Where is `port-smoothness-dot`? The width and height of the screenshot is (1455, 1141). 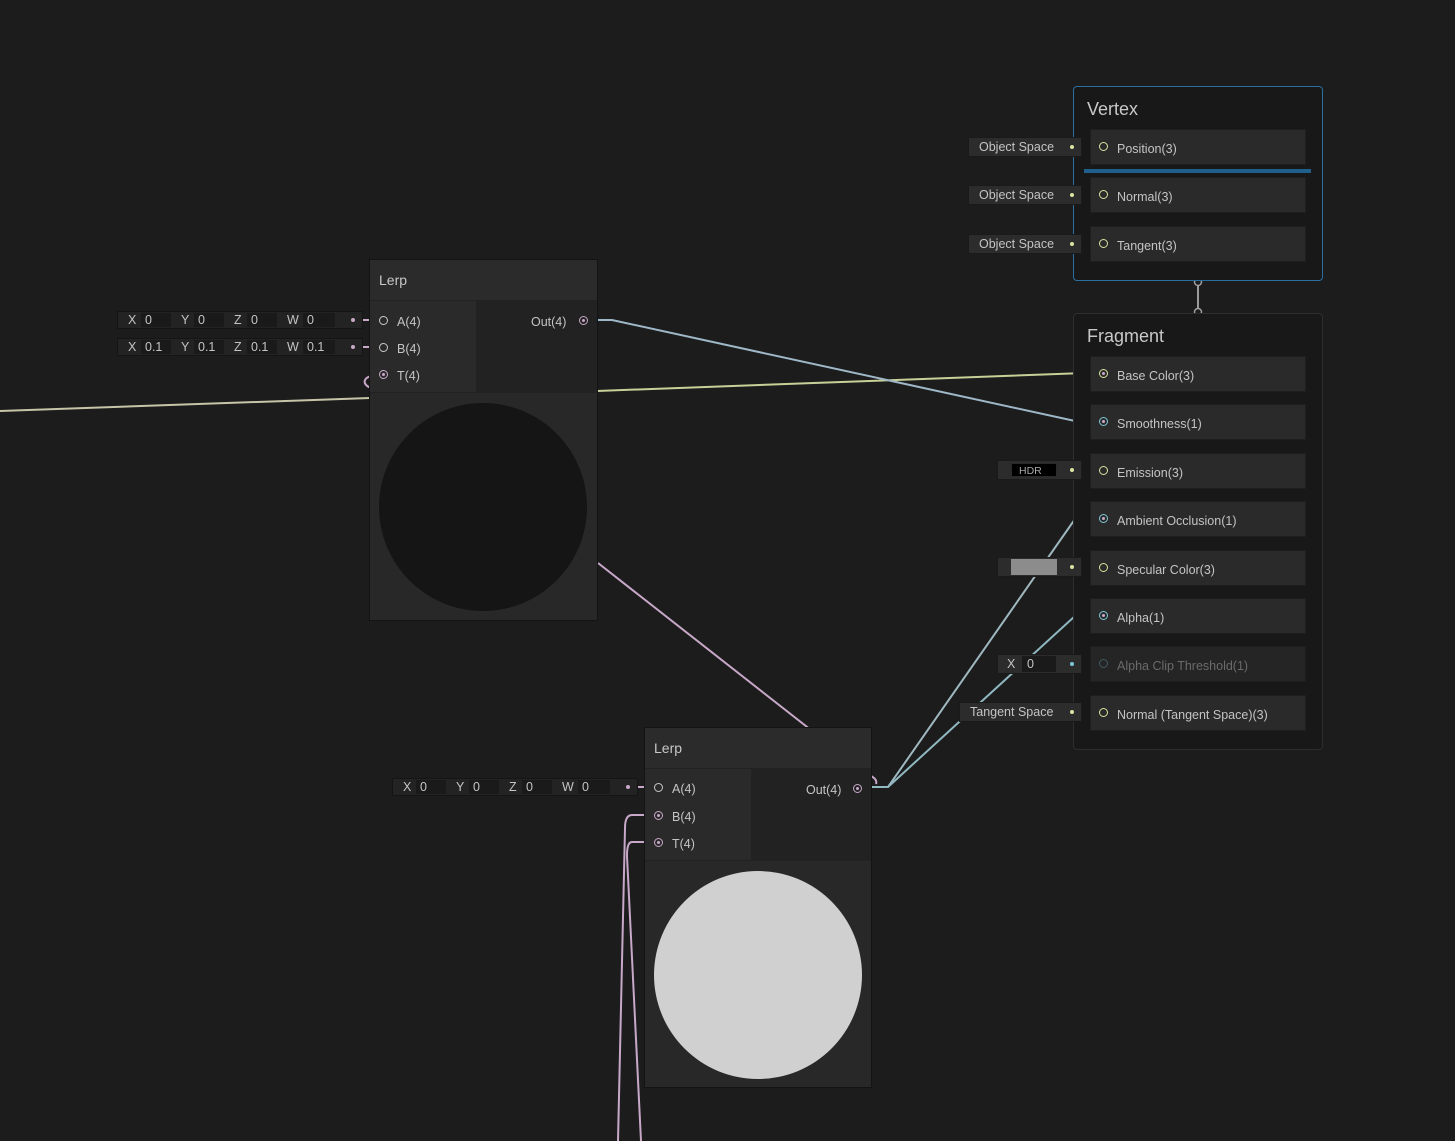 port-smoothness-dot is located at coordinates (1103, 421).